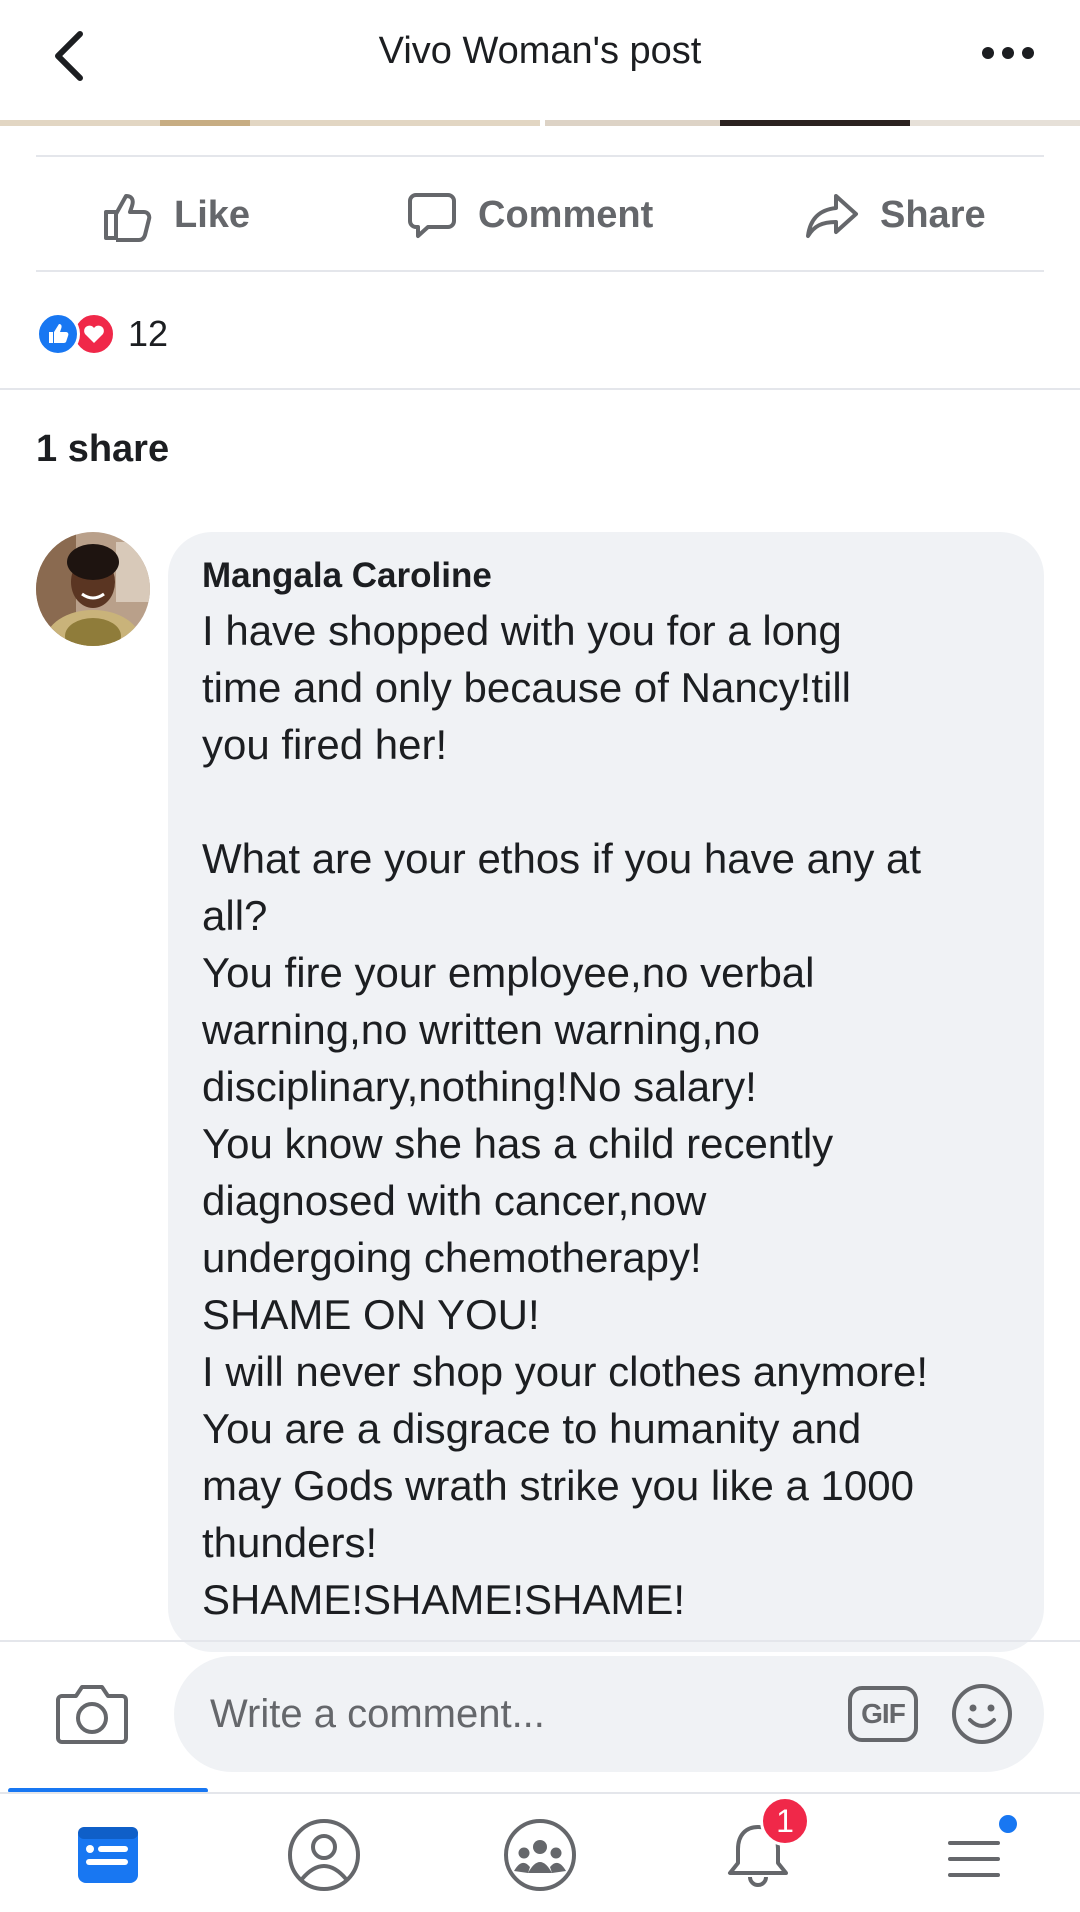  Describe the element at coordinates (481, 1029) in the screenshot. I see `comment-line: warning,no written warning,no` at that location.